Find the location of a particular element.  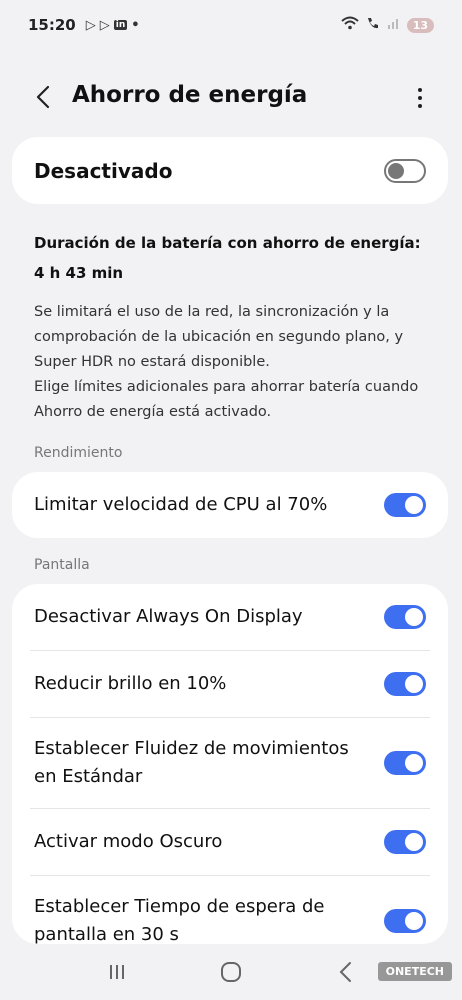

status-time: 15:20 is located at coordinates (52, 25).